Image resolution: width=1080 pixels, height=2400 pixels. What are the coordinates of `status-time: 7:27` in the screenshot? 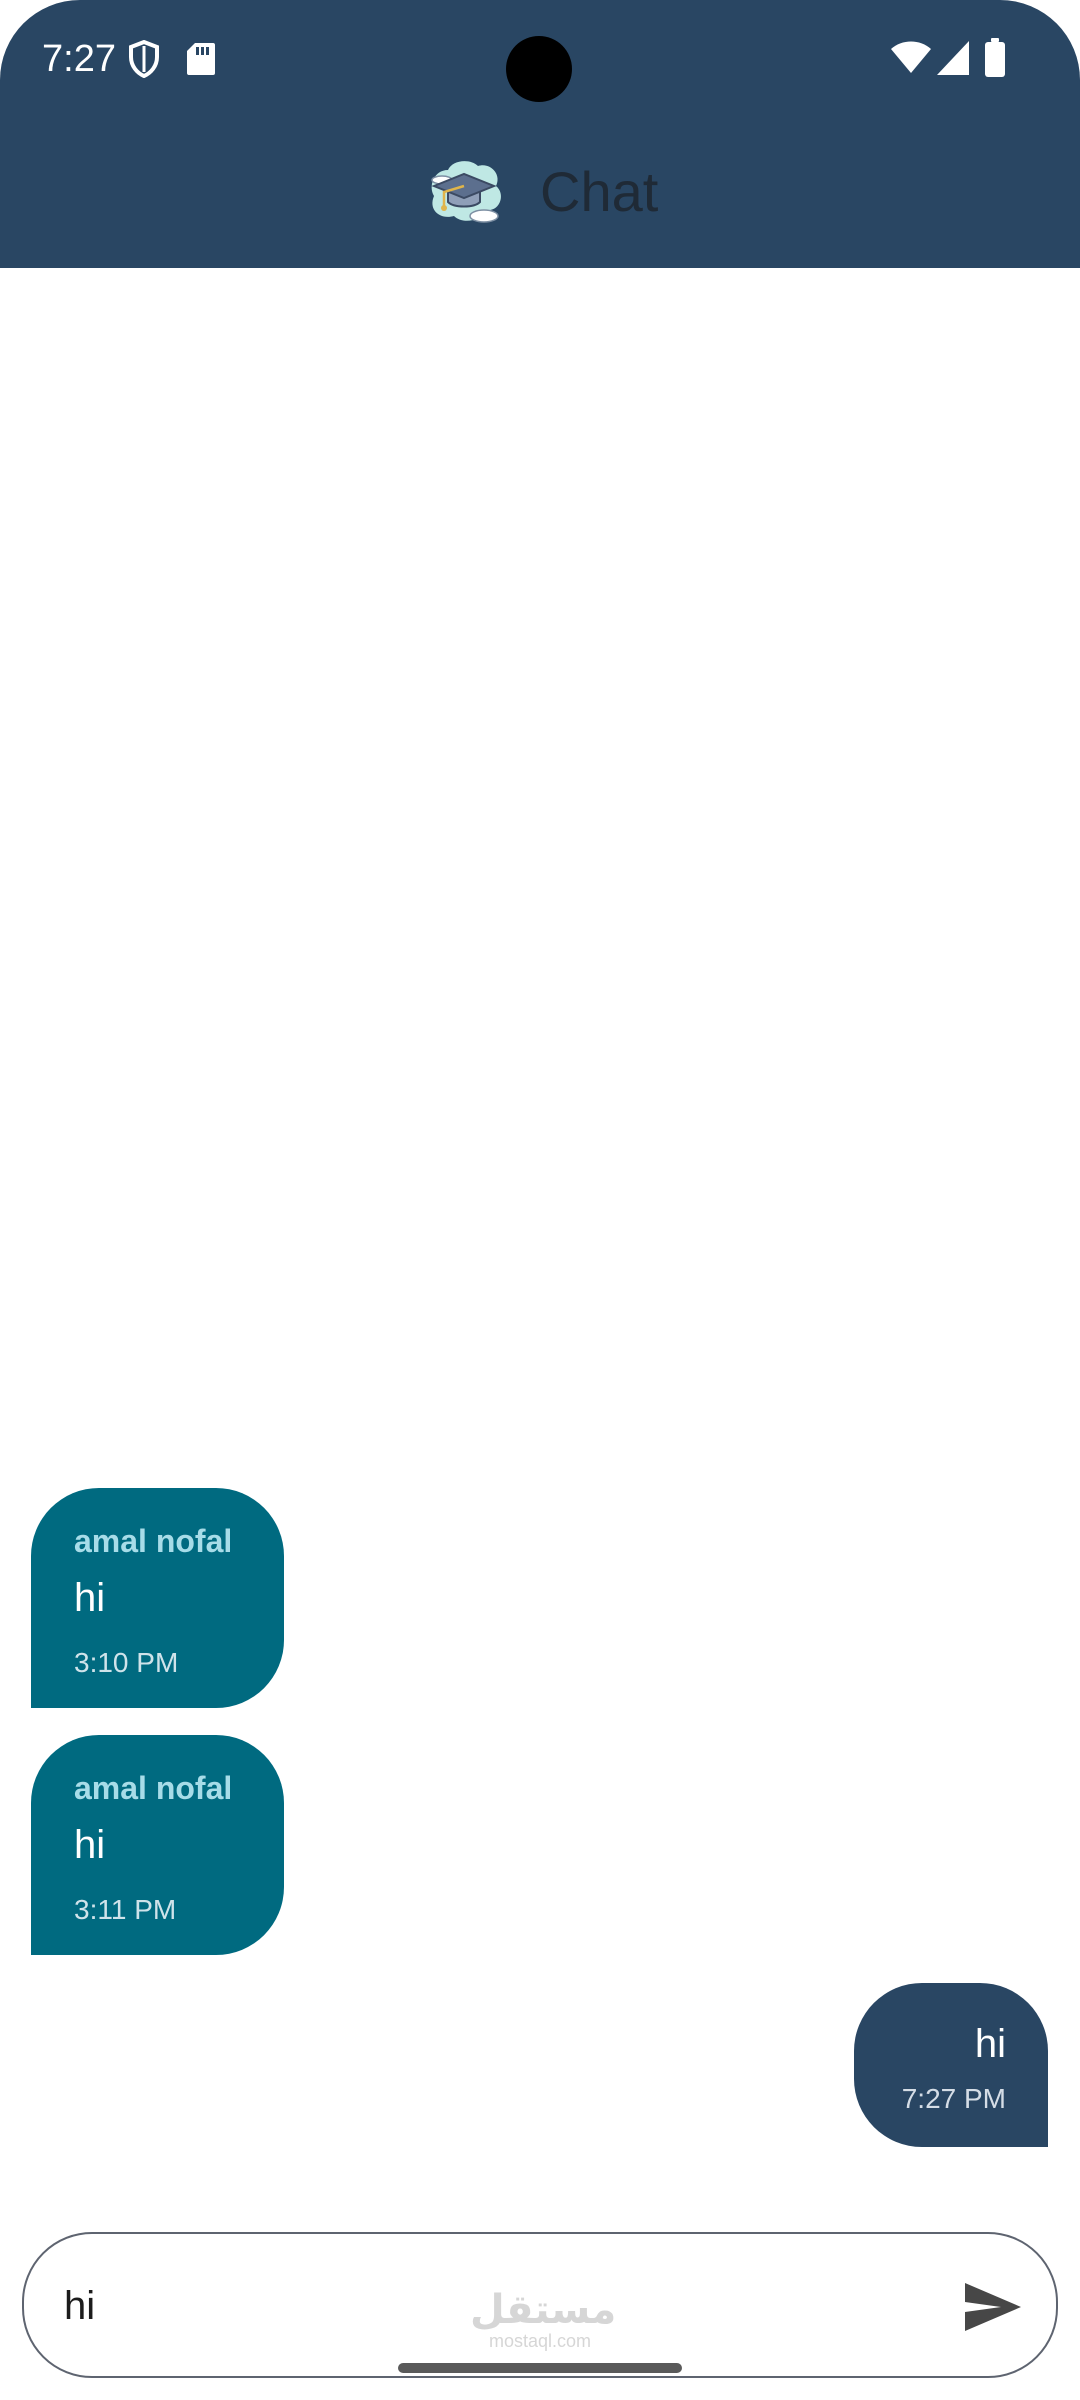 It's located at (79, 59).